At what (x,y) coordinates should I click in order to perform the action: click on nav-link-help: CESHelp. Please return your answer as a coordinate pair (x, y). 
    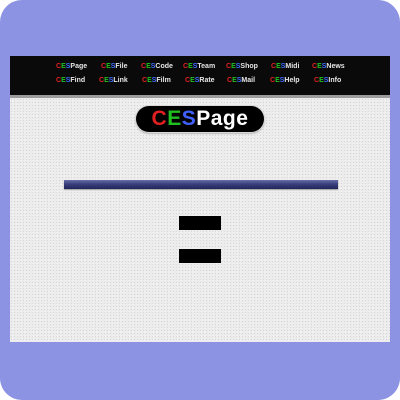
    Looking at the image, I should click on (285, 80).